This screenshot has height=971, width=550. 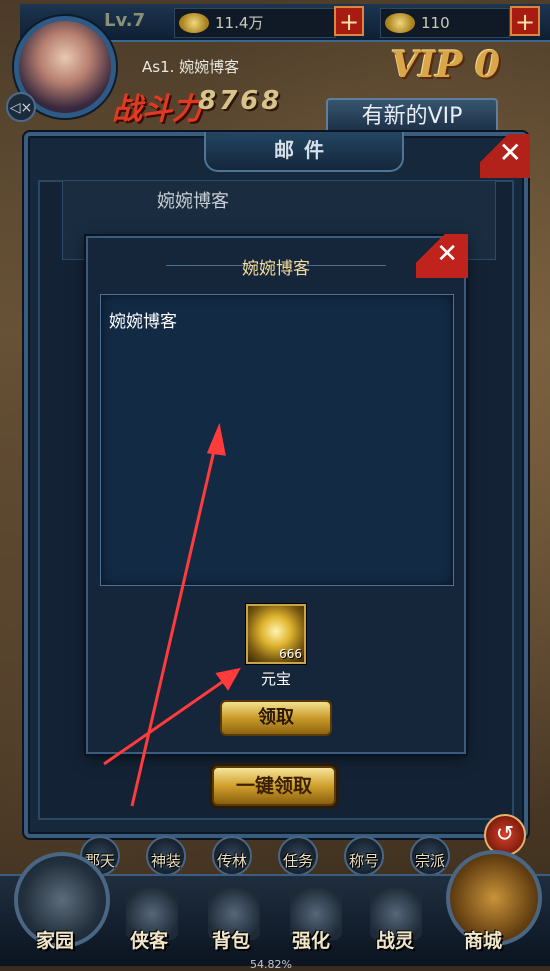 What do you see at coordinates (239, 23) in the screenshot?
I see `silver-value: 11.4万` at bounding box center [239, 23].